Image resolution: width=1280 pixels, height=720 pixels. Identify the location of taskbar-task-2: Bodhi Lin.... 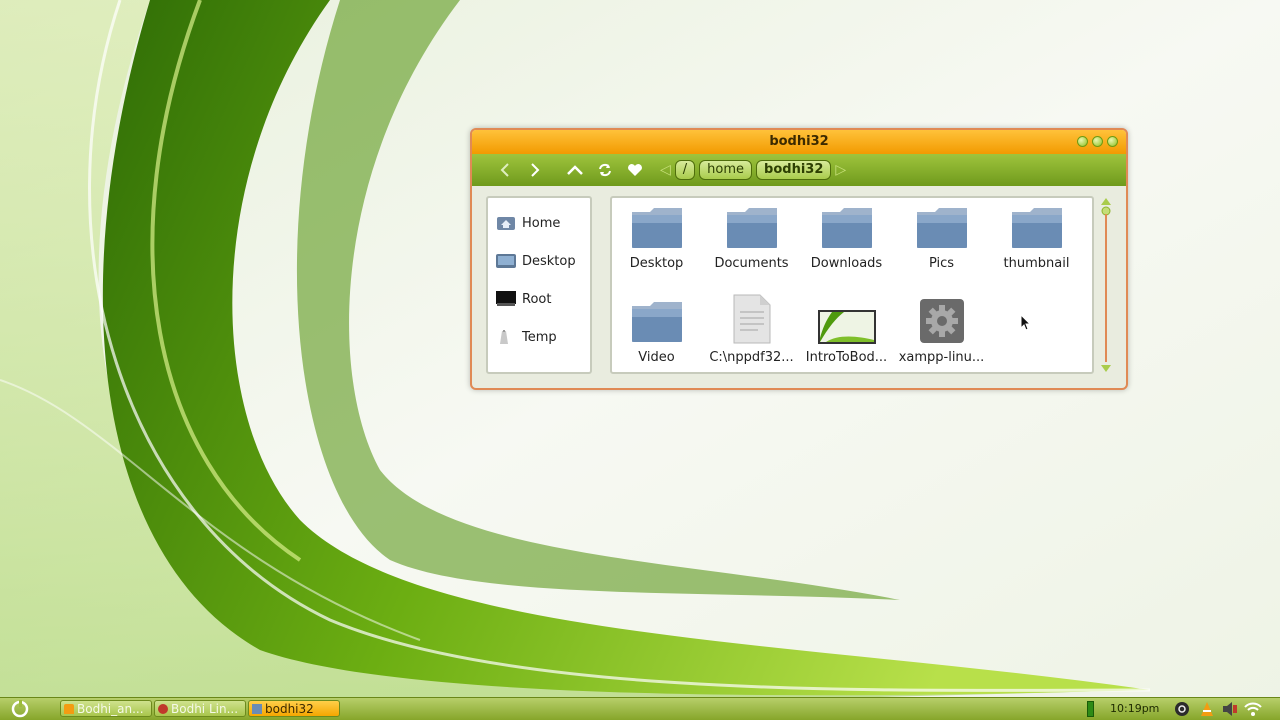
(200, 708).